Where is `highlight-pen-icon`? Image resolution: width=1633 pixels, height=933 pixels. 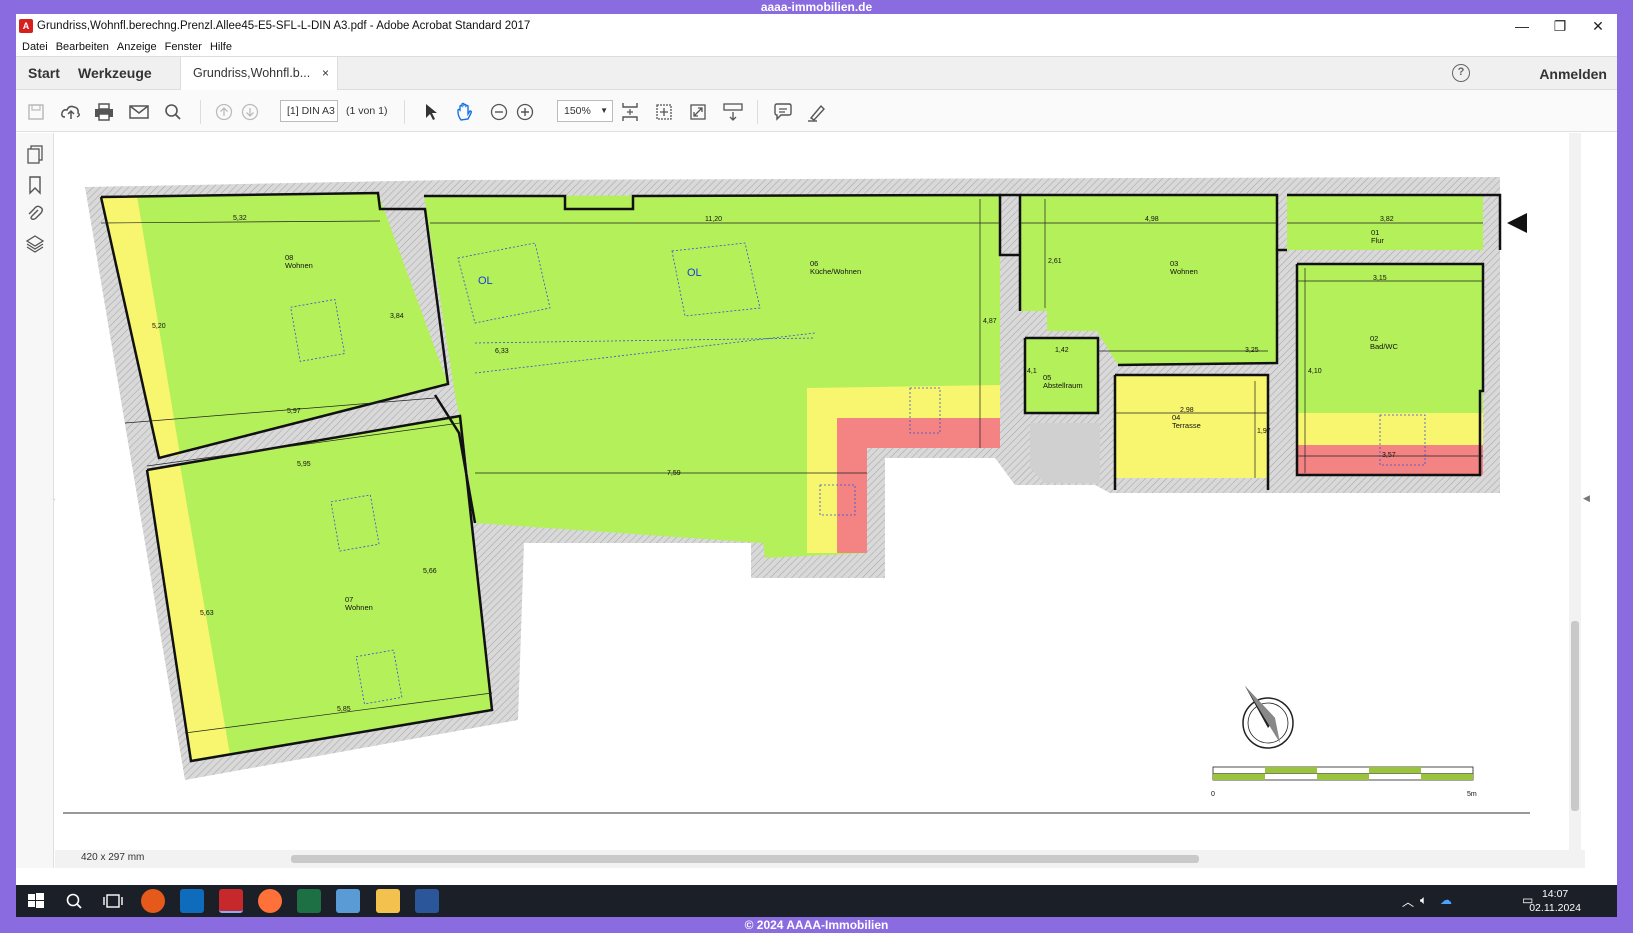
highlight-pen-icon is located at coordinates (817, 112).